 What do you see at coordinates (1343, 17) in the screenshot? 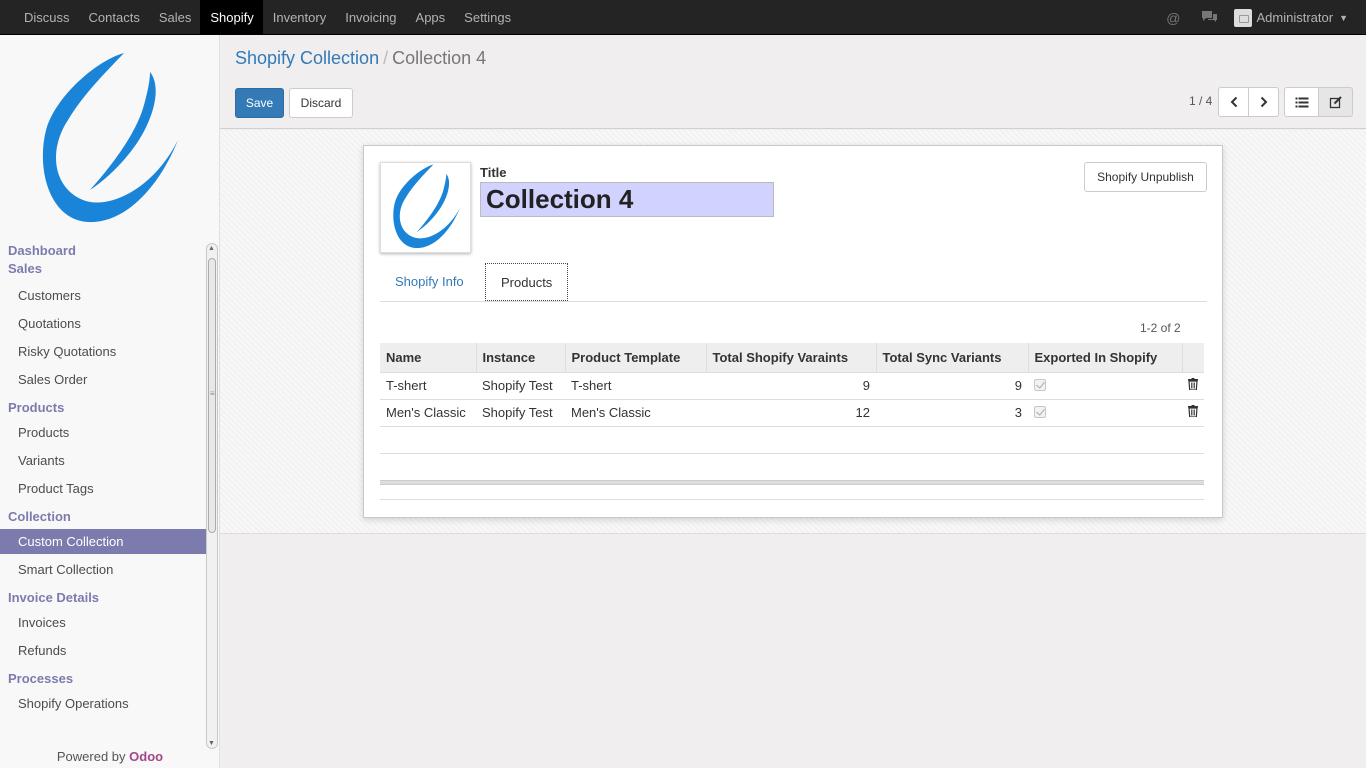
I see `chevron-down-icon: ▼` at bounding box center [1343, 17].